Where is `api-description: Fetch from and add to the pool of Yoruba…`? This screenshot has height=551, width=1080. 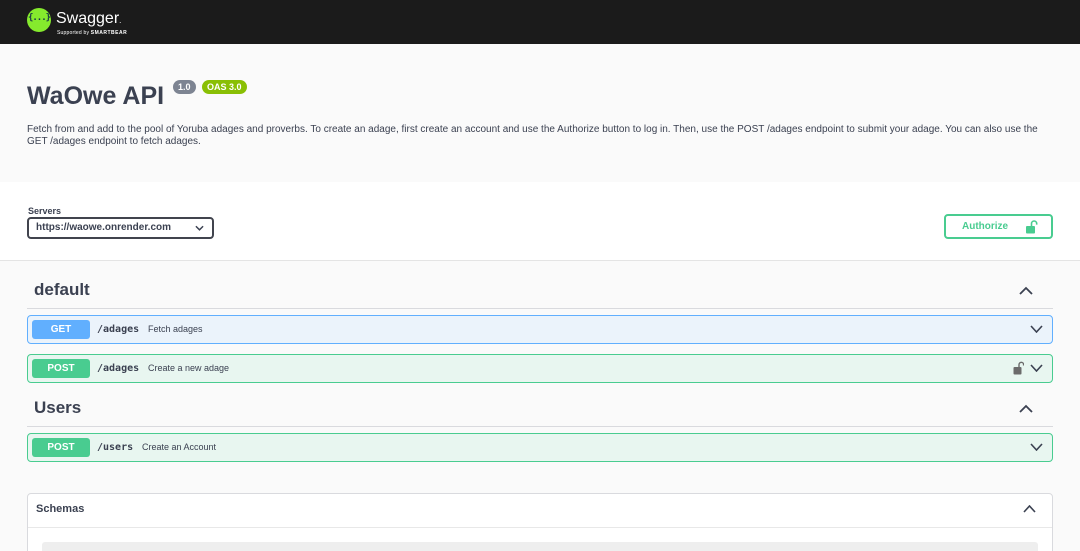 api-description: Fetch from and add to the pool of Yoruba… is located at coordinates (532, 135).